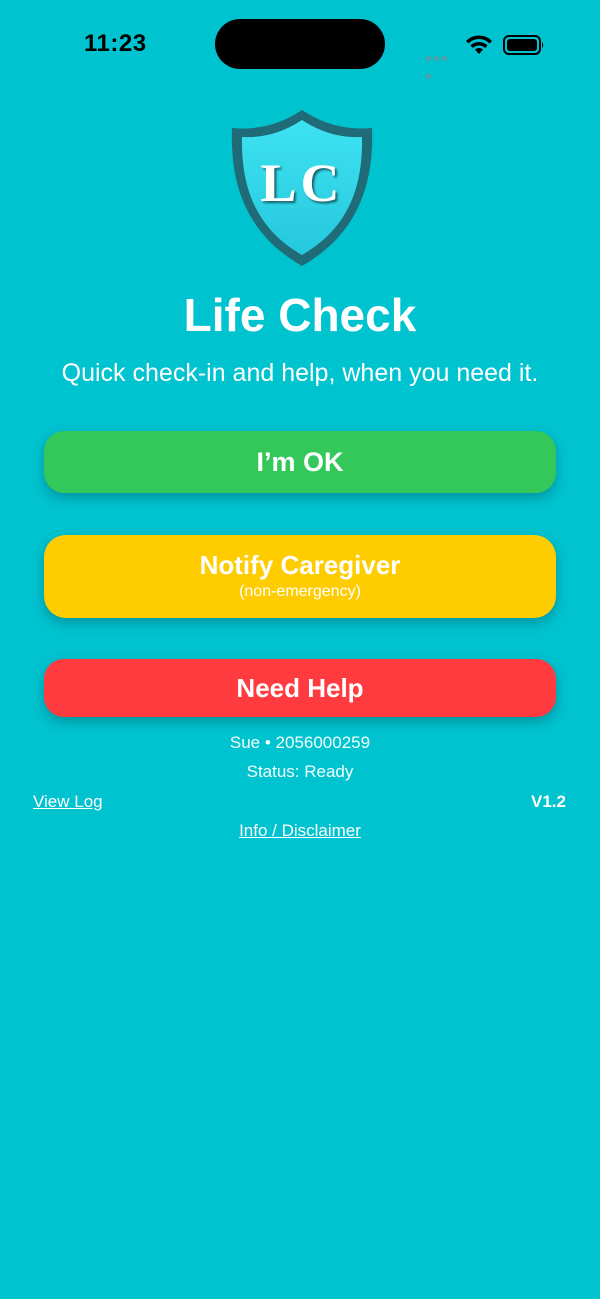  Describe the element at coordinates (68, 802) in the screenshot. I see `view-log-link: View Log` at that location.